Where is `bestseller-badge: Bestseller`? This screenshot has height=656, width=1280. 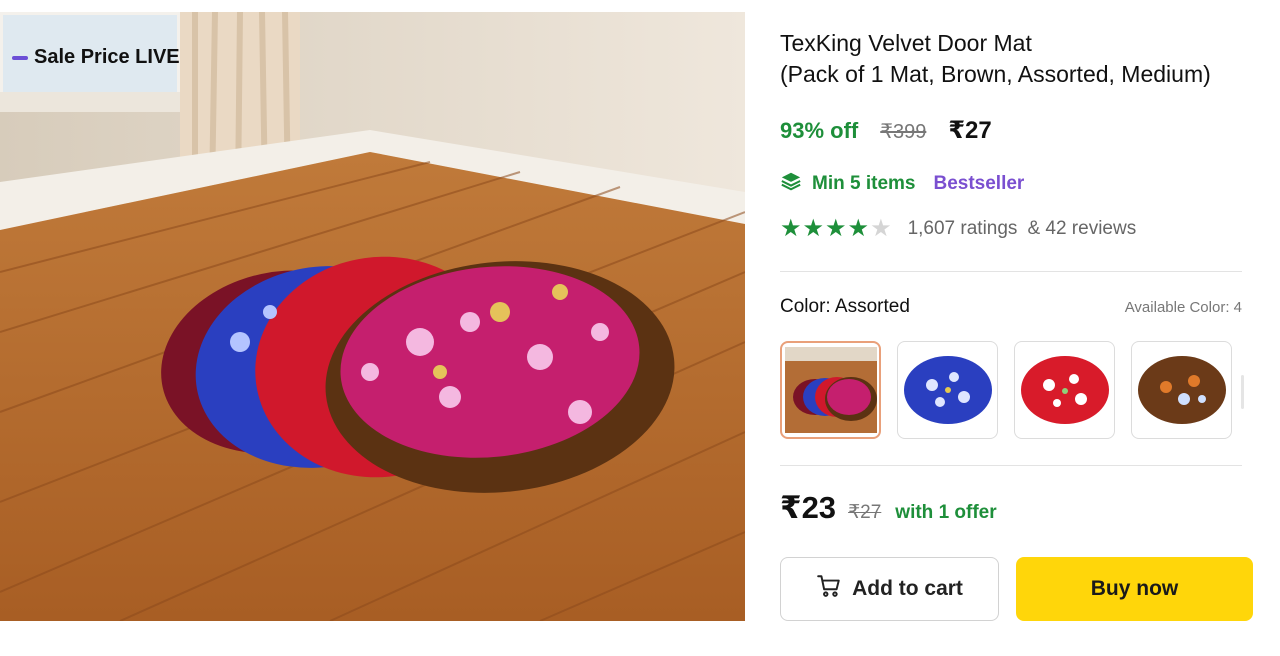
bestseller-badge: Bestseller is located at coordinates (979, 183).